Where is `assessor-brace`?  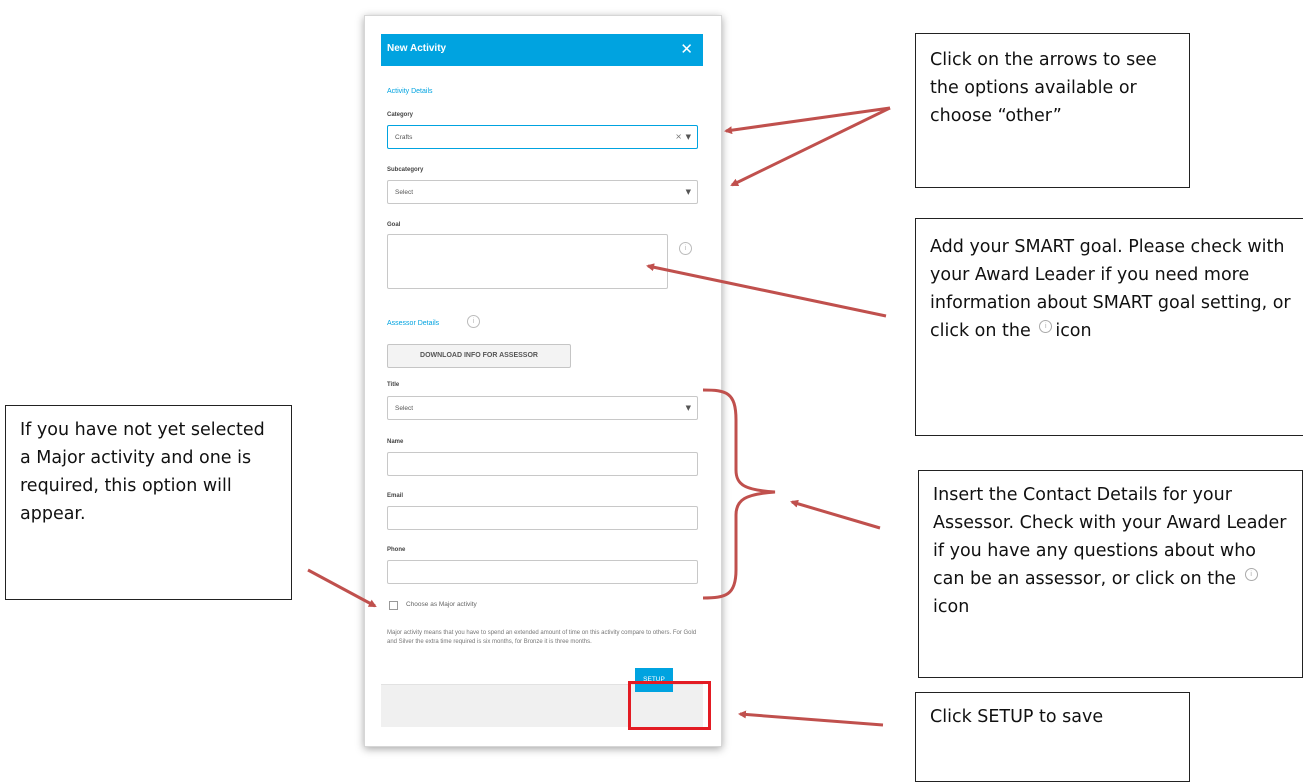 assessor-brace is located at coordinates (739, 494).